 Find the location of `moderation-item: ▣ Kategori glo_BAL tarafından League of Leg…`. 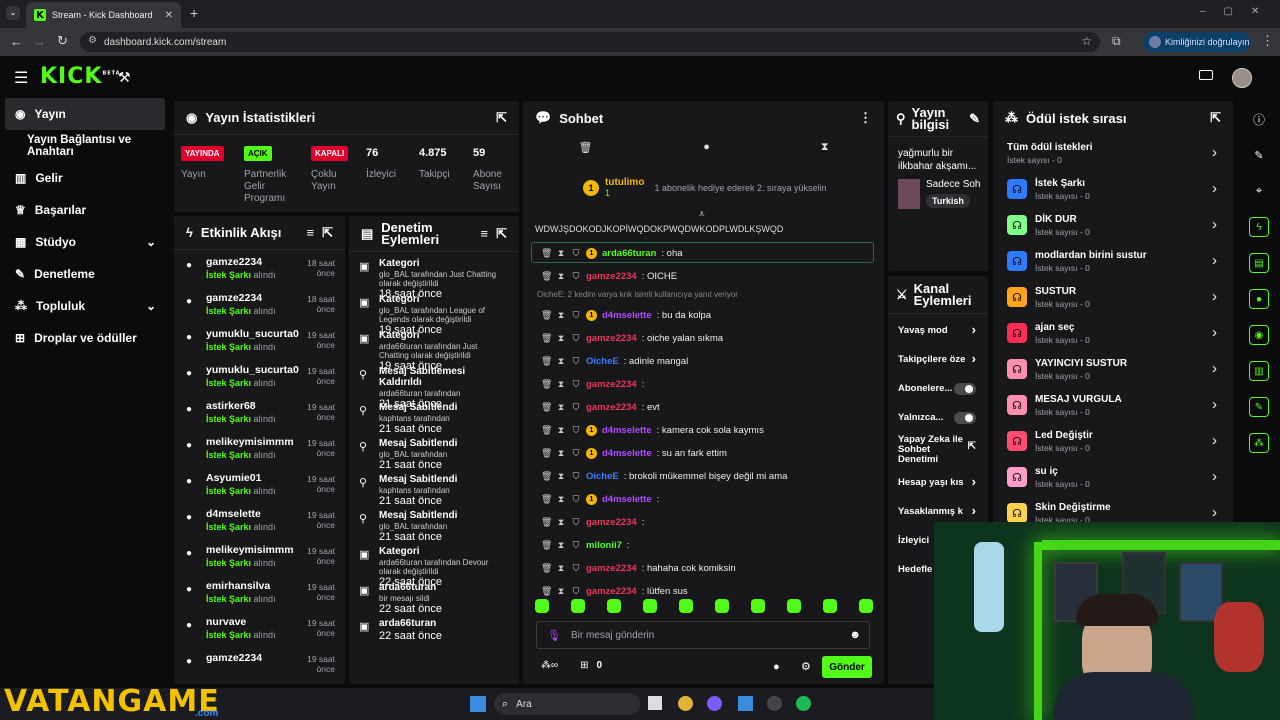

moderation-item: ▣ Kategori glo_BAL tarafından League of Leg… is located at coordinates (434, 312).